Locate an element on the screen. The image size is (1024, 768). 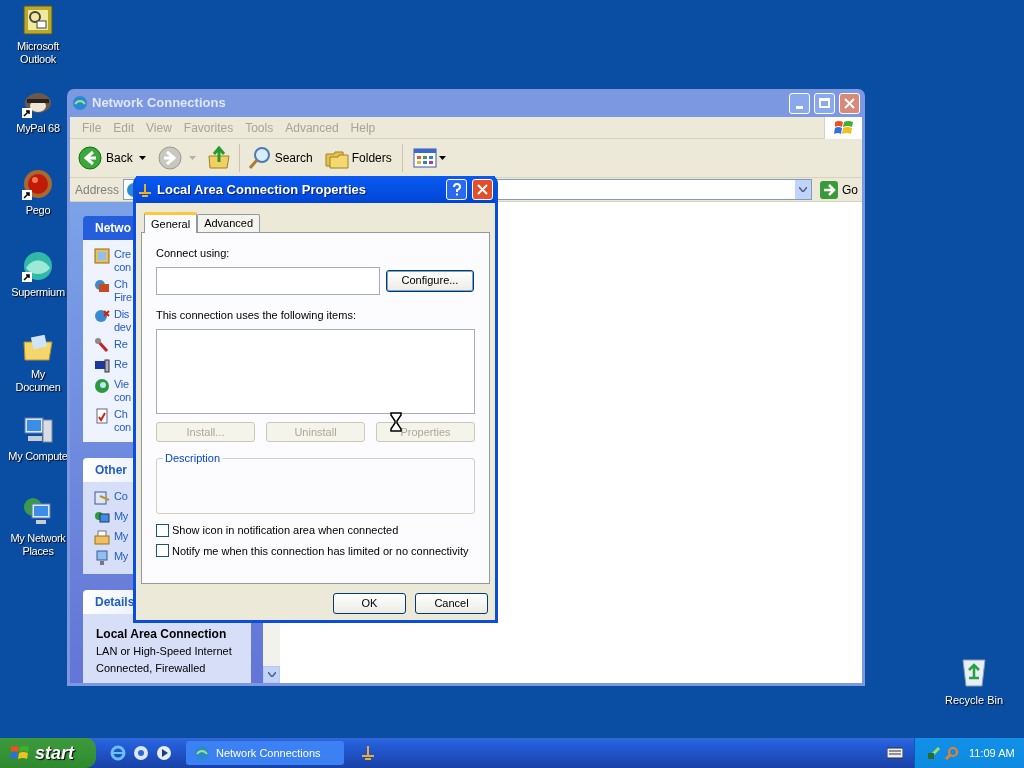
connection-detail: Connected, Firewalled is located at coordinates (151, 668).